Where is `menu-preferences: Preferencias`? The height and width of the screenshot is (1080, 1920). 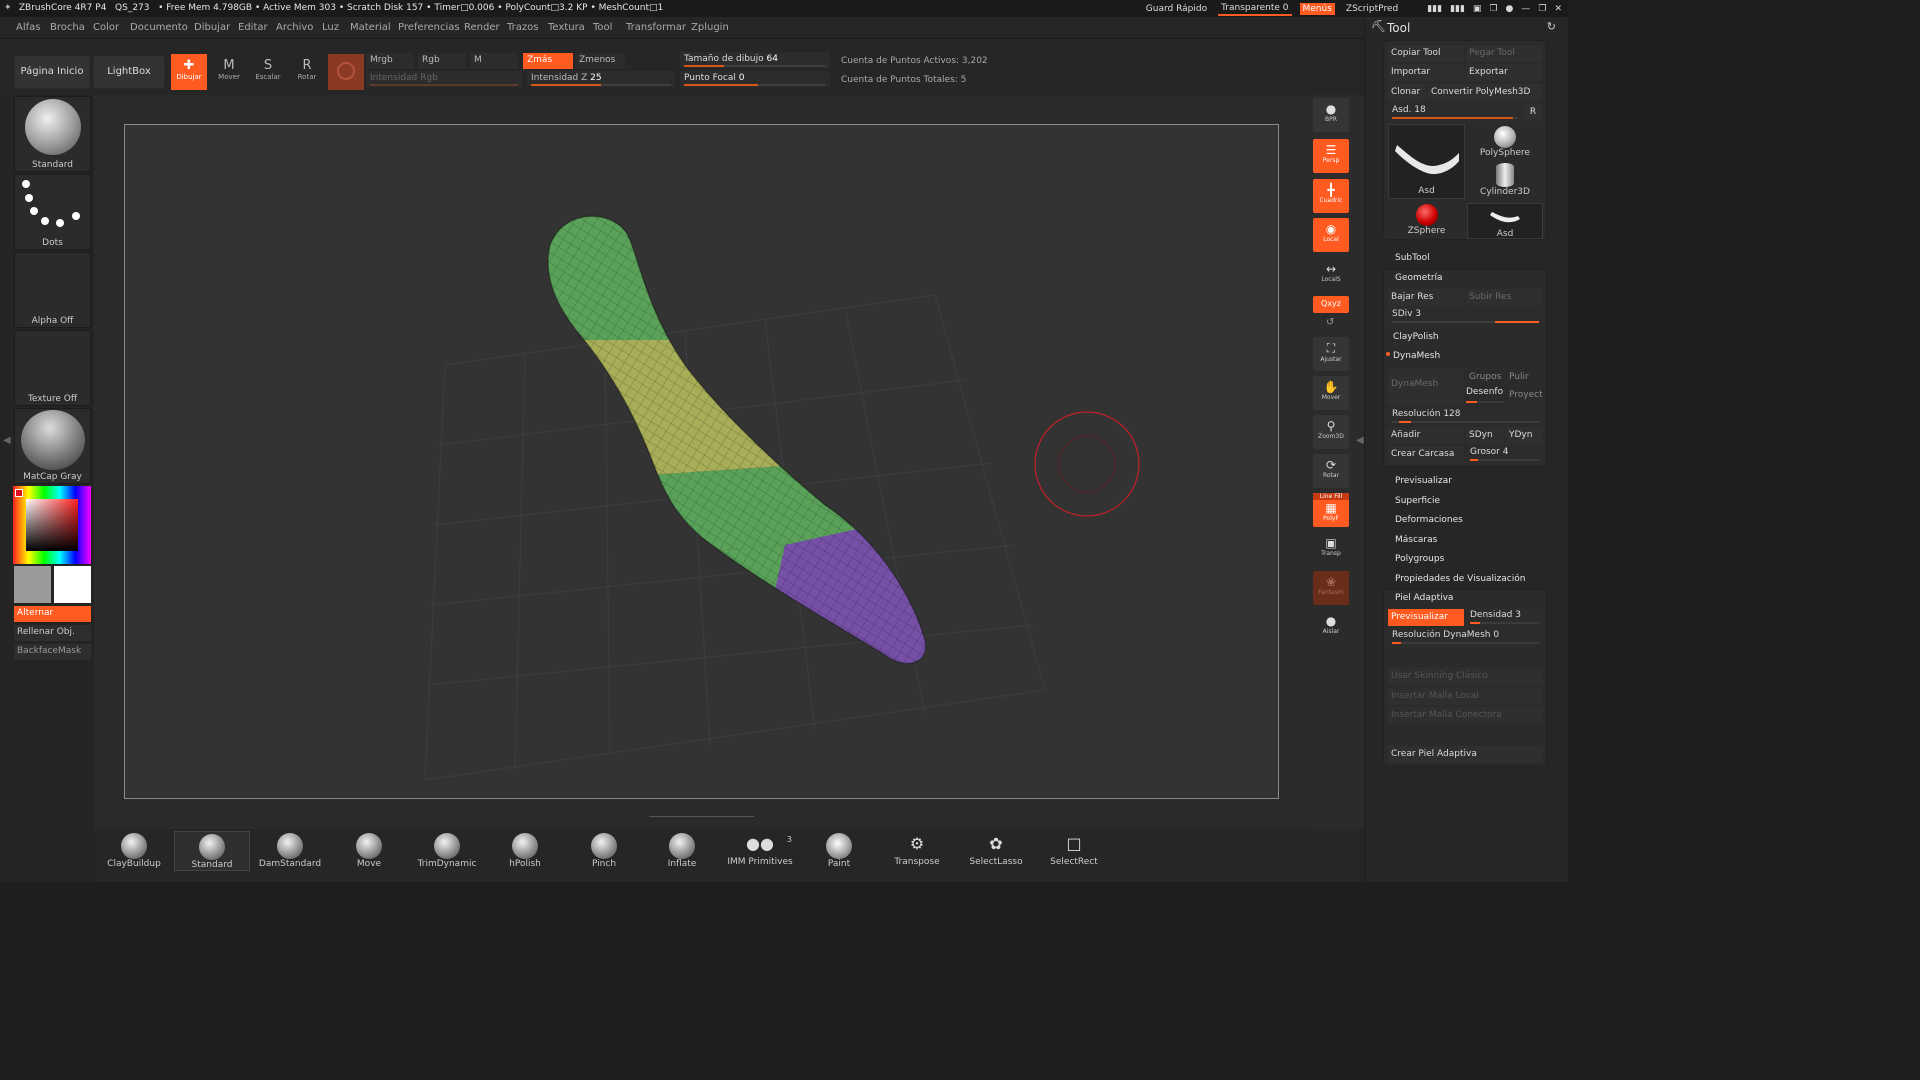 menu-preferences: Preferencias is located at coordinates (429, 27).